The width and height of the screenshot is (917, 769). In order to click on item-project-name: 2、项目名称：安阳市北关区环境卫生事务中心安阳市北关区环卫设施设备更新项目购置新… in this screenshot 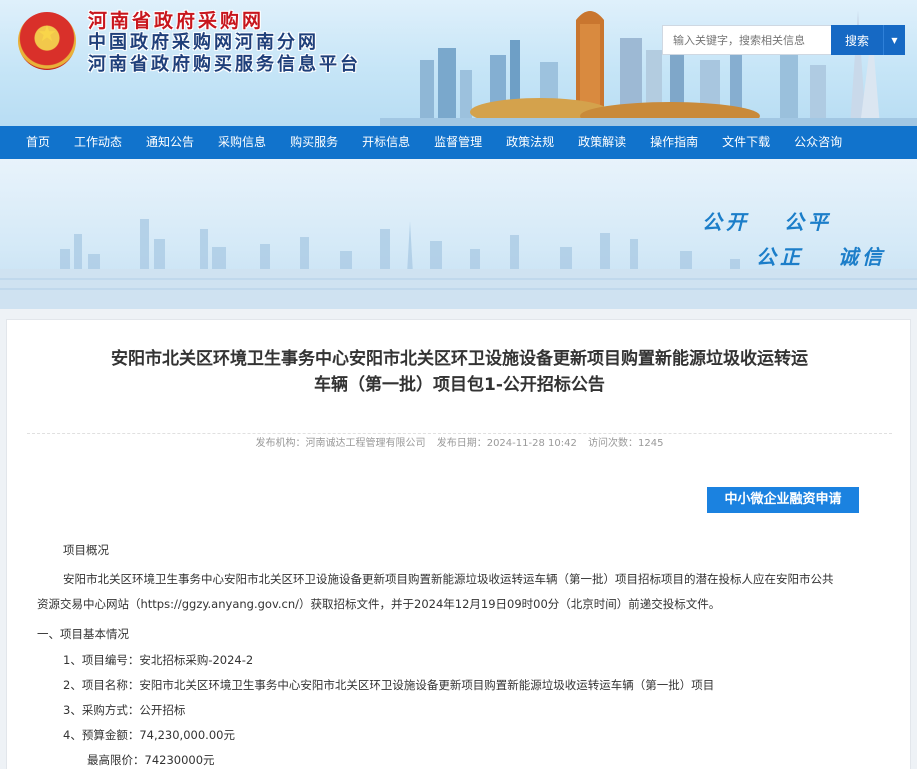, I will do `click(389, 685)`.